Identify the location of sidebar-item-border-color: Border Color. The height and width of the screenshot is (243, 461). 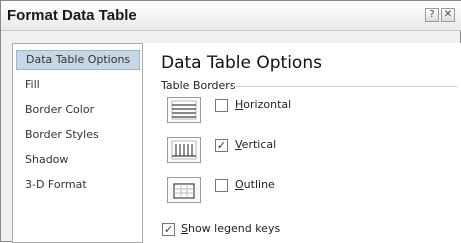
(78, 110).